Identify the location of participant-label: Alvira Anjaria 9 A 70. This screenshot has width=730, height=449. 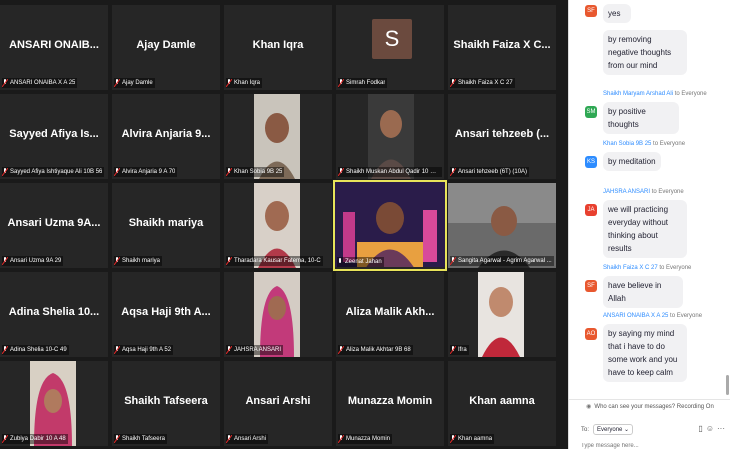
(146, 172).